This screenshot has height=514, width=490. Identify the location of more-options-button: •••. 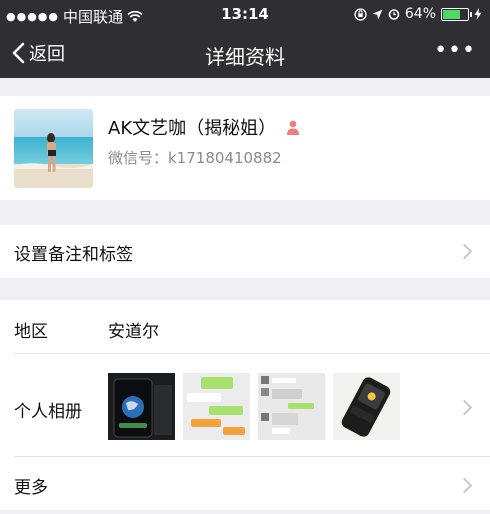
(455, 50).